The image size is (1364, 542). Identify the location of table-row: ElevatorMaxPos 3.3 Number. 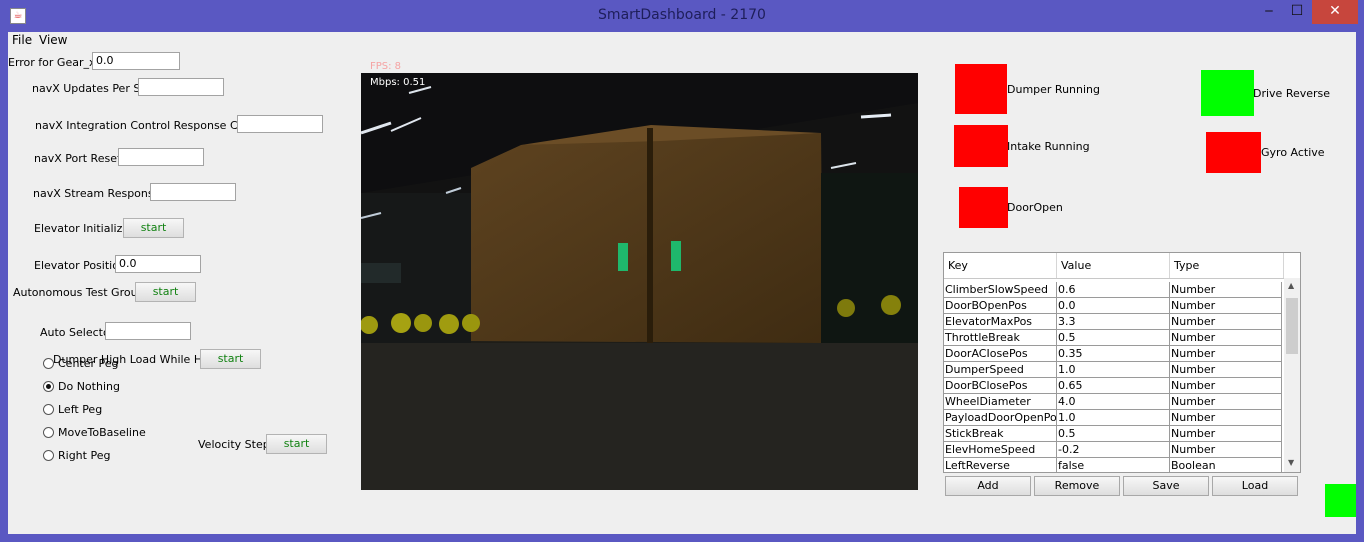
(1113, 322).